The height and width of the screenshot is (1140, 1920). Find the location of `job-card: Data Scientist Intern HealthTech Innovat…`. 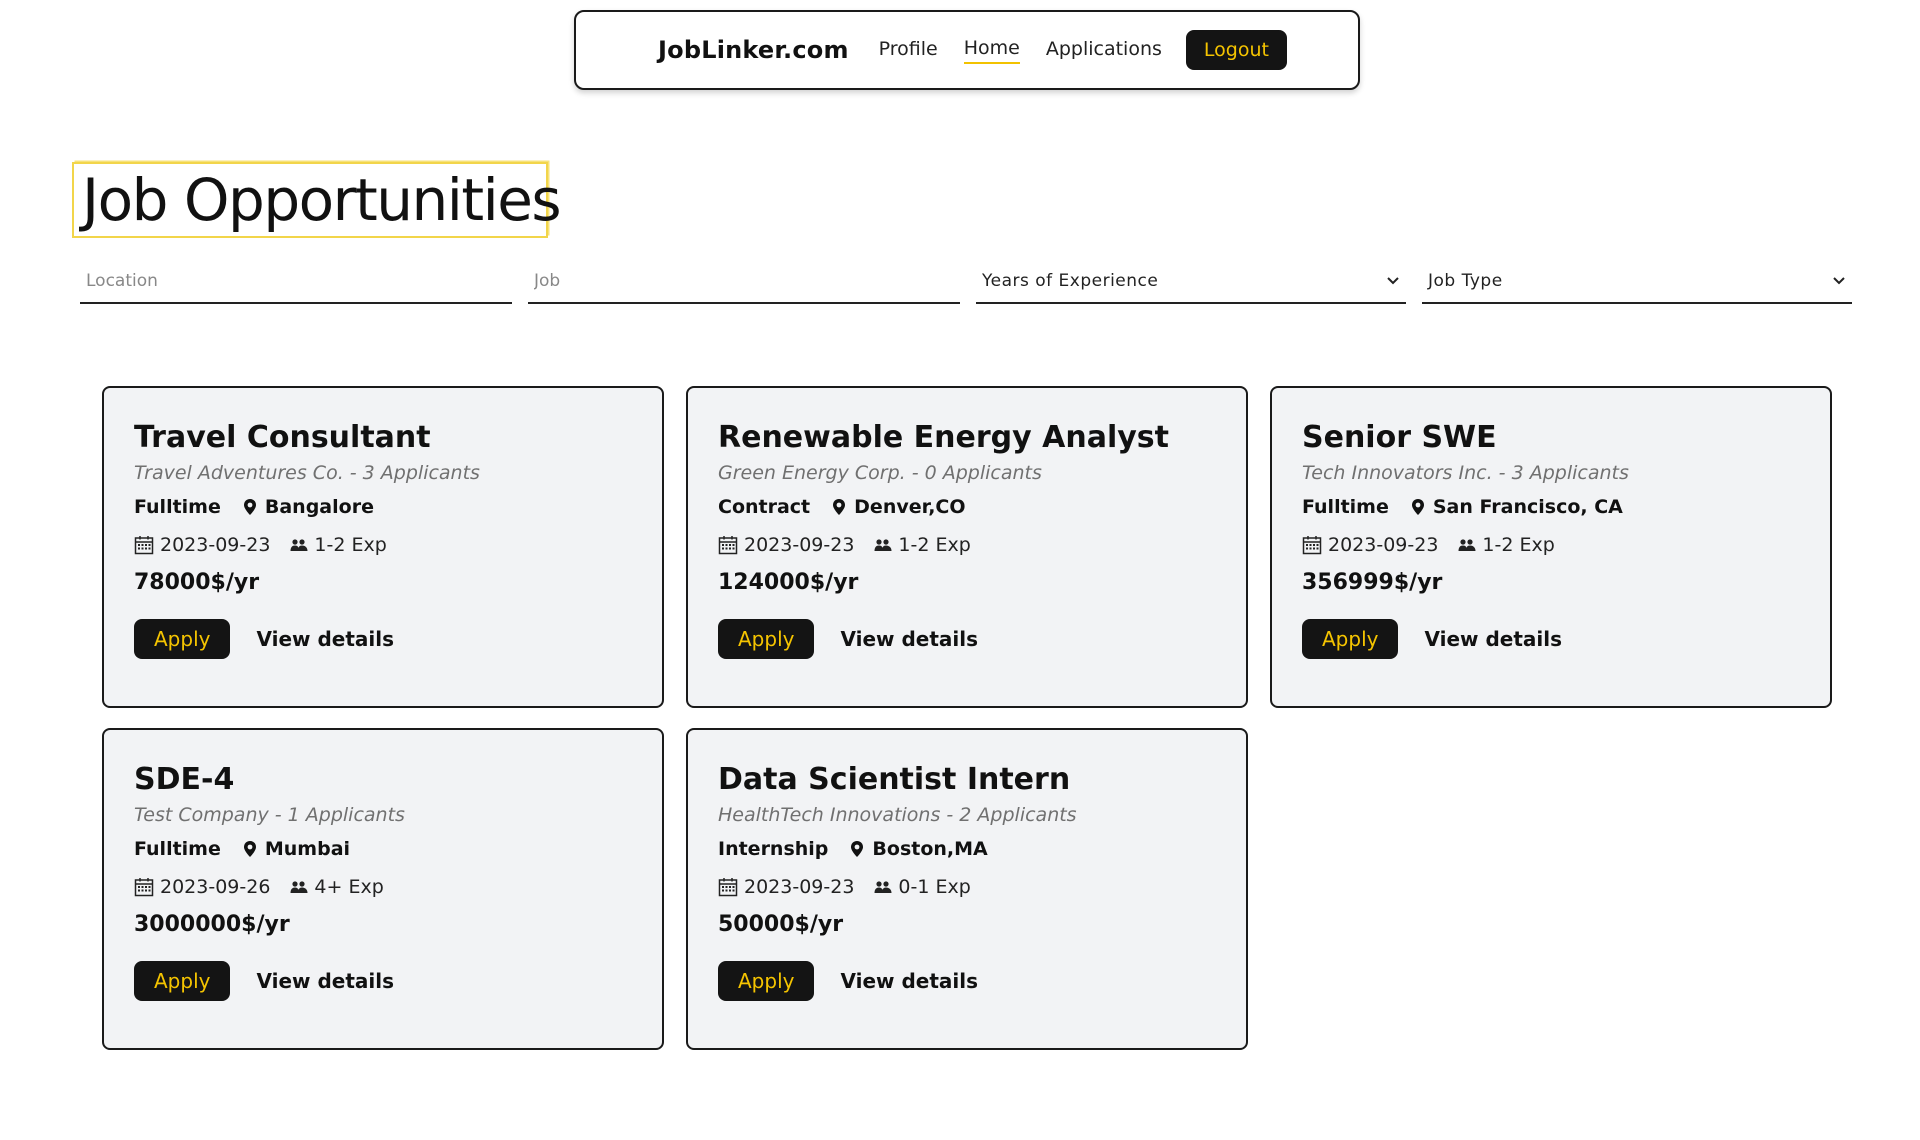

job-card: Data Scientist Intern HealthTech Innovat… is located at coordinates (967, 889).